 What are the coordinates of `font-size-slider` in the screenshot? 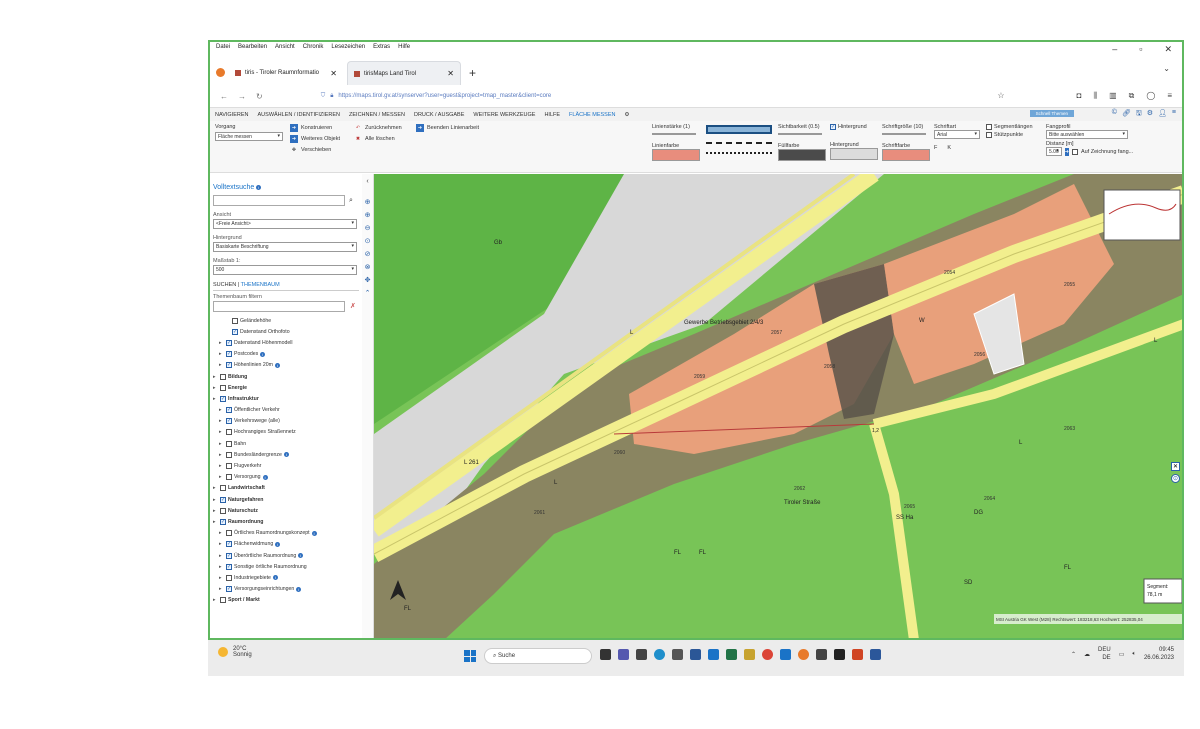 It's located at (904, 134).